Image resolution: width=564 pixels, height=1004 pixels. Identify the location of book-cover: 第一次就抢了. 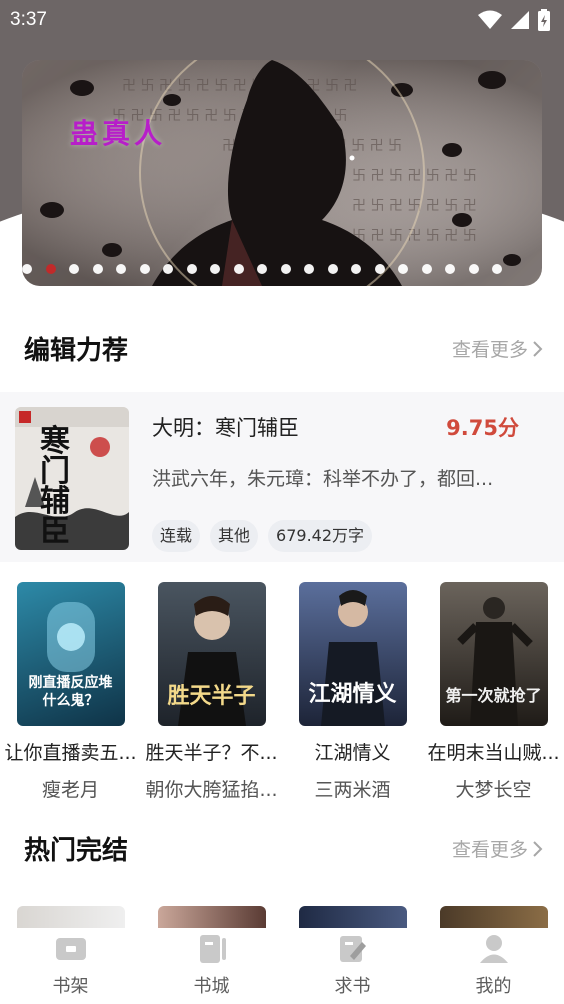
(493, 654).